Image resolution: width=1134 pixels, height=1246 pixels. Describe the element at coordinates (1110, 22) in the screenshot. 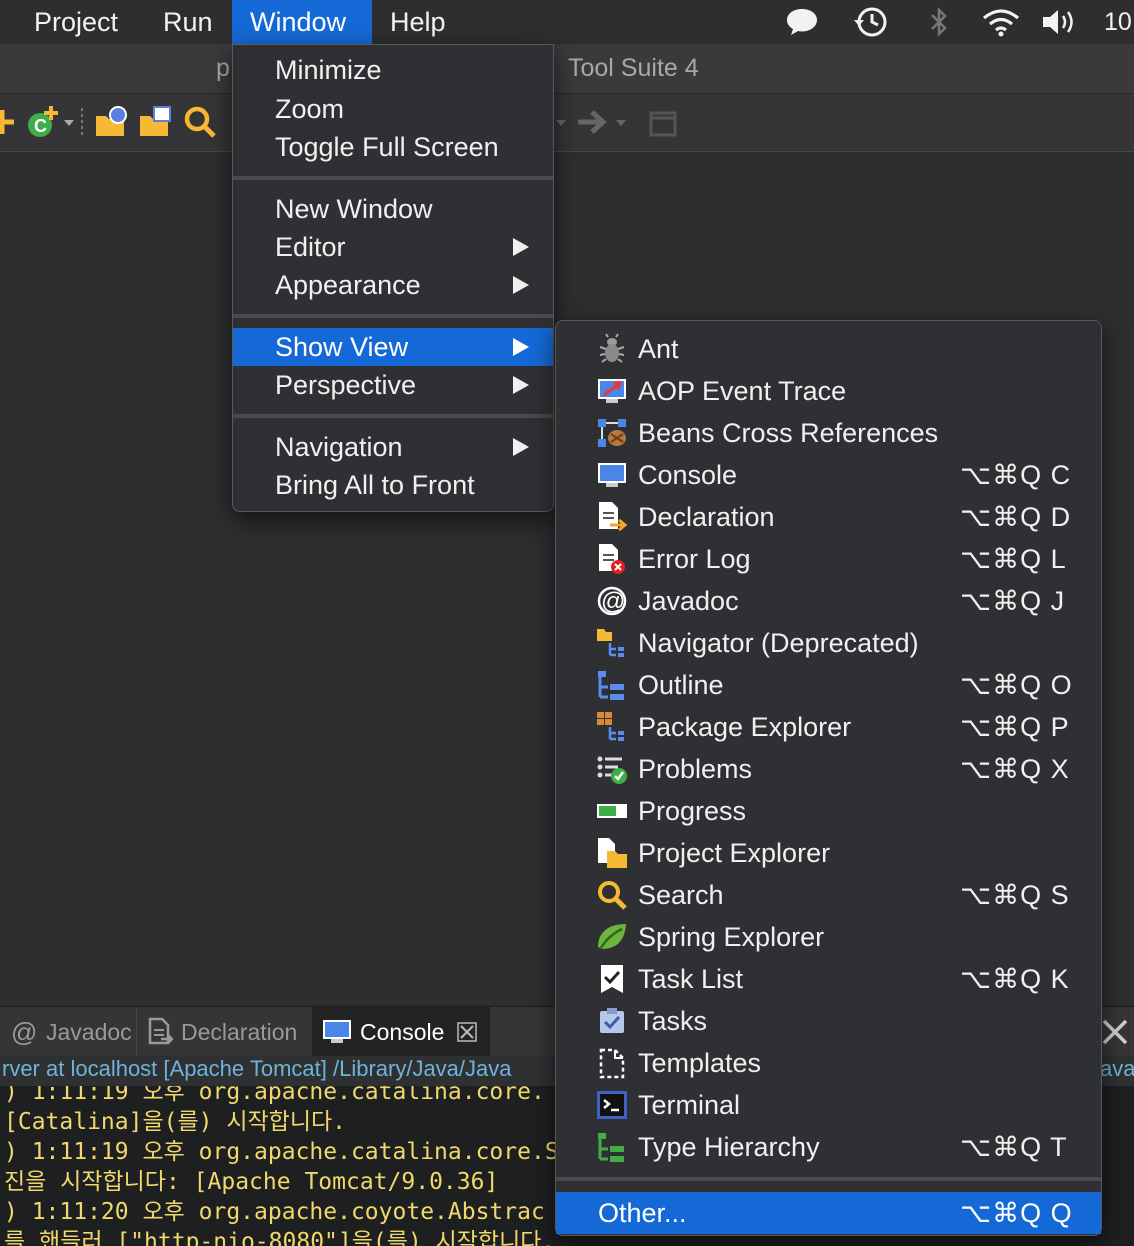

I see `battery-percent: 10` at that location.